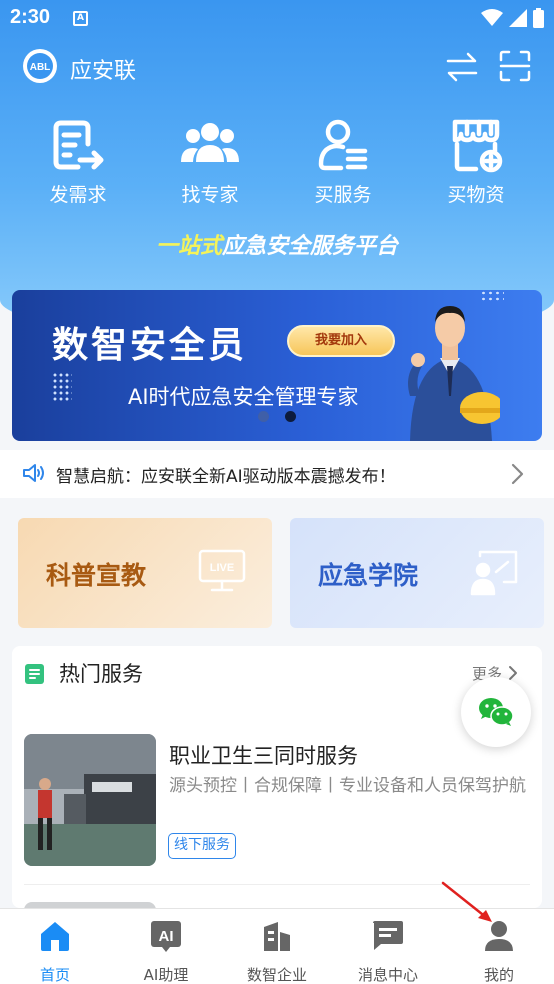 The width and height of the screenshot is (554, 984). I want to click on wechat-icon, so click(496, 712).